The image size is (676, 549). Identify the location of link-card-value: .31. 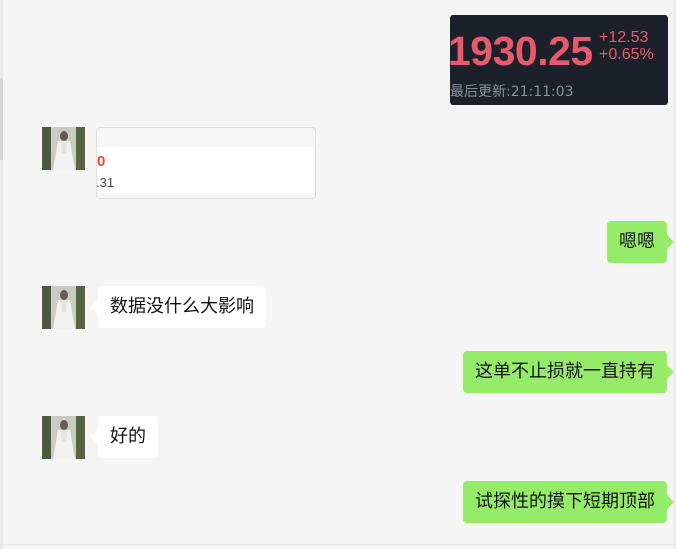
(105, 182).